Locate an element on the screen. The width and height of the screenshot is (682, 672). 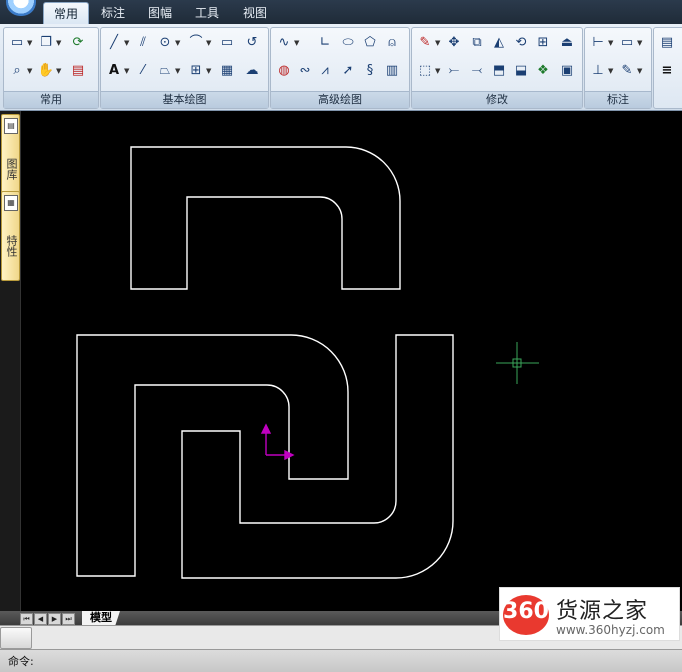
tab-common: 常用 is located at coordinates (66, 13).